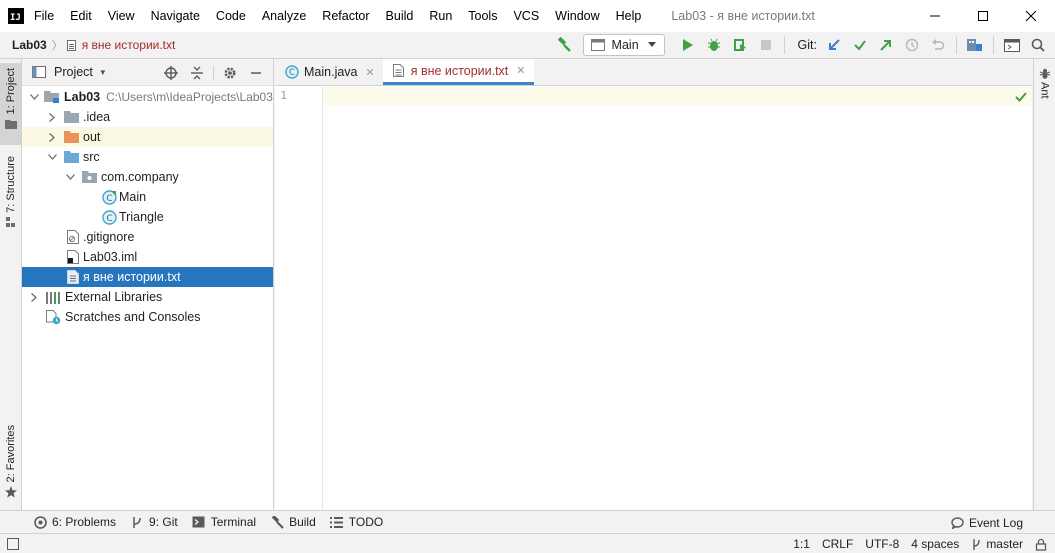 This screenshot has height=553, width=1055. Describe the element at coordinates (329, 72) in the screenshot. I see `tab-main-java: C Main.java ✕` at that location.